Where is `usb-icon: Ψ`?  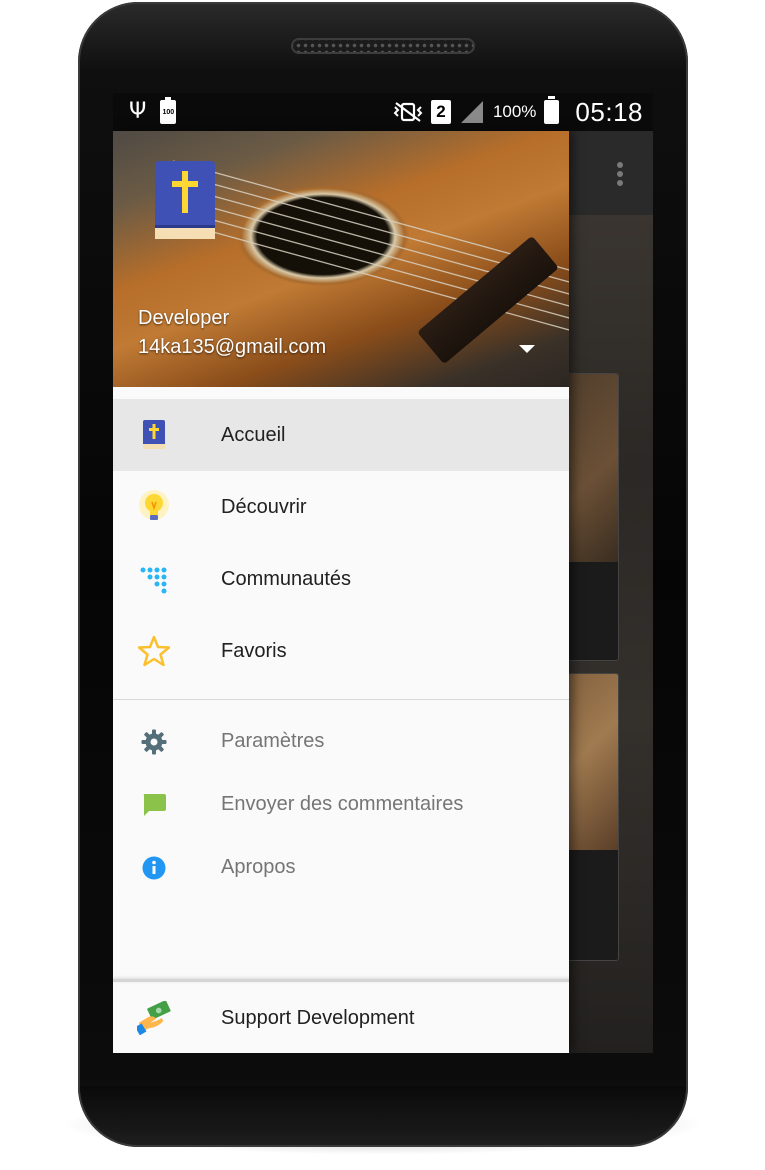
usb-icon: Ψ is located at coordinates (138, 111).